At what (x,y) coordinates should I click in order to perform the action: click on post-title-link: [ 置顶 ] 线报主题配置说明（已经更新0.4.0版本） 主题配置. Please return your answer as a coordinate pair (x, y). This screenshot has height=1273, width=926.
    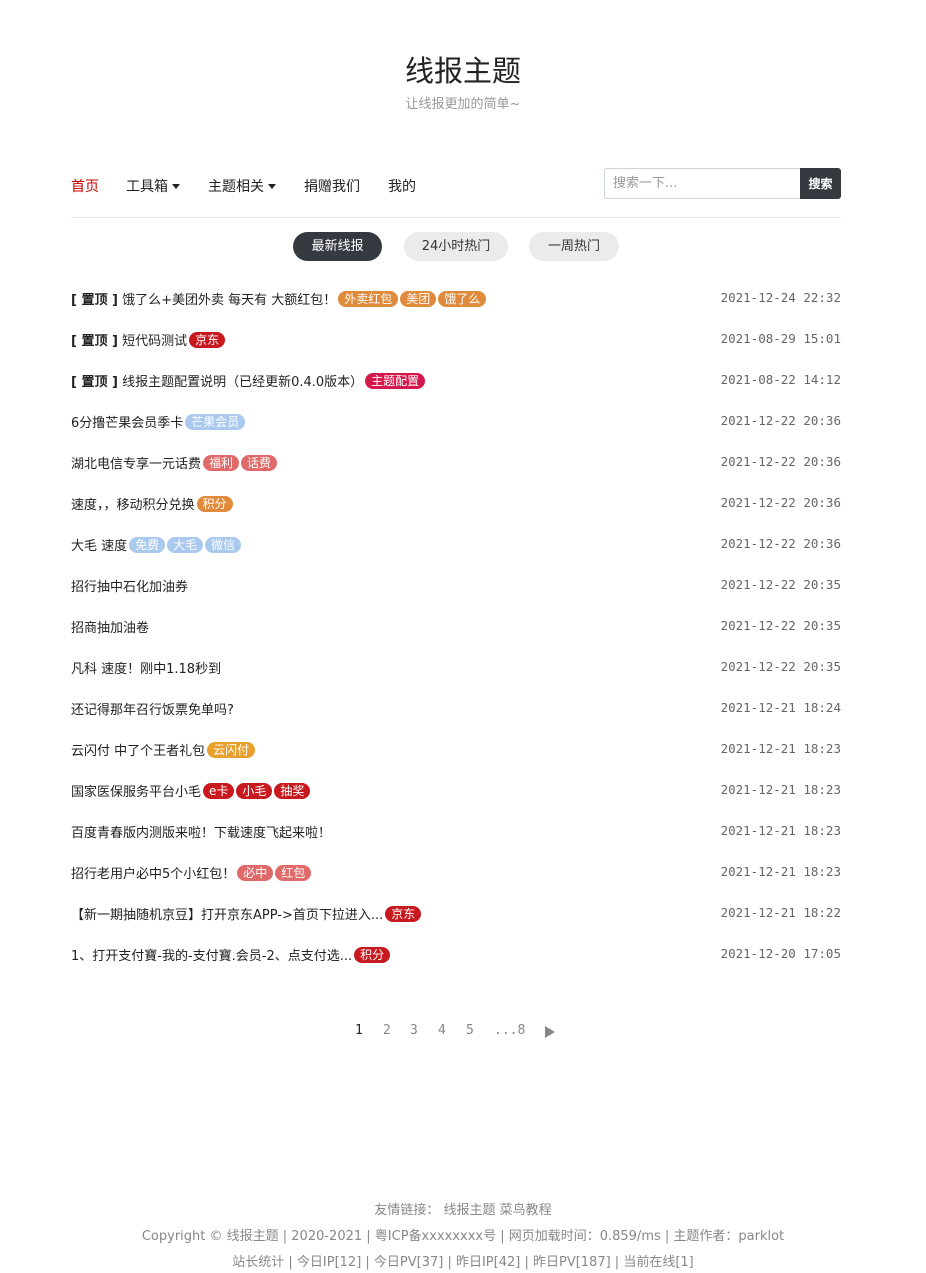
    Looking at the image, I should click on (248, 380).